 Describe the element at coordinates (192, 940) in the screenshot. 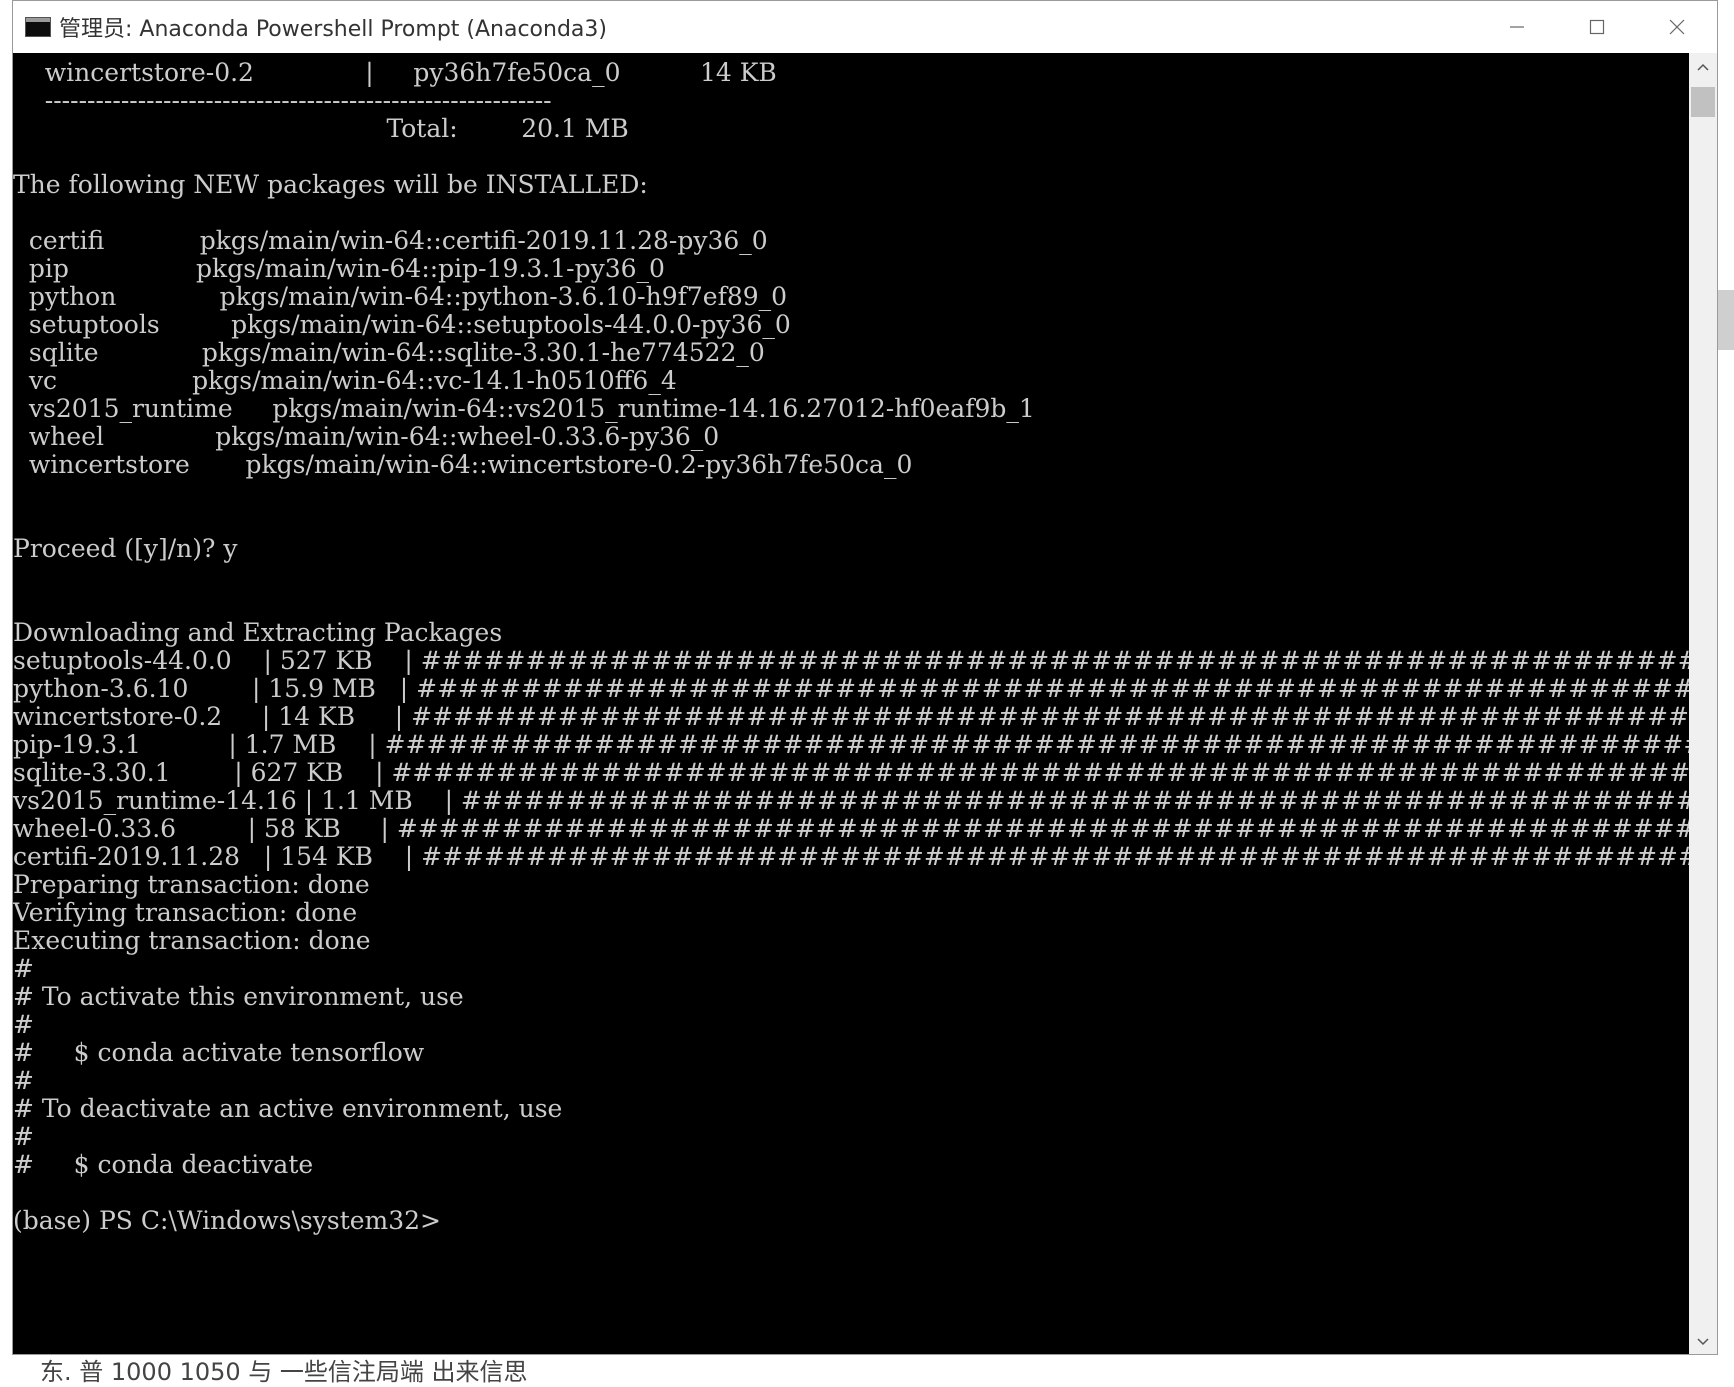

I see `console-line: Executing transaction: done` at that location.